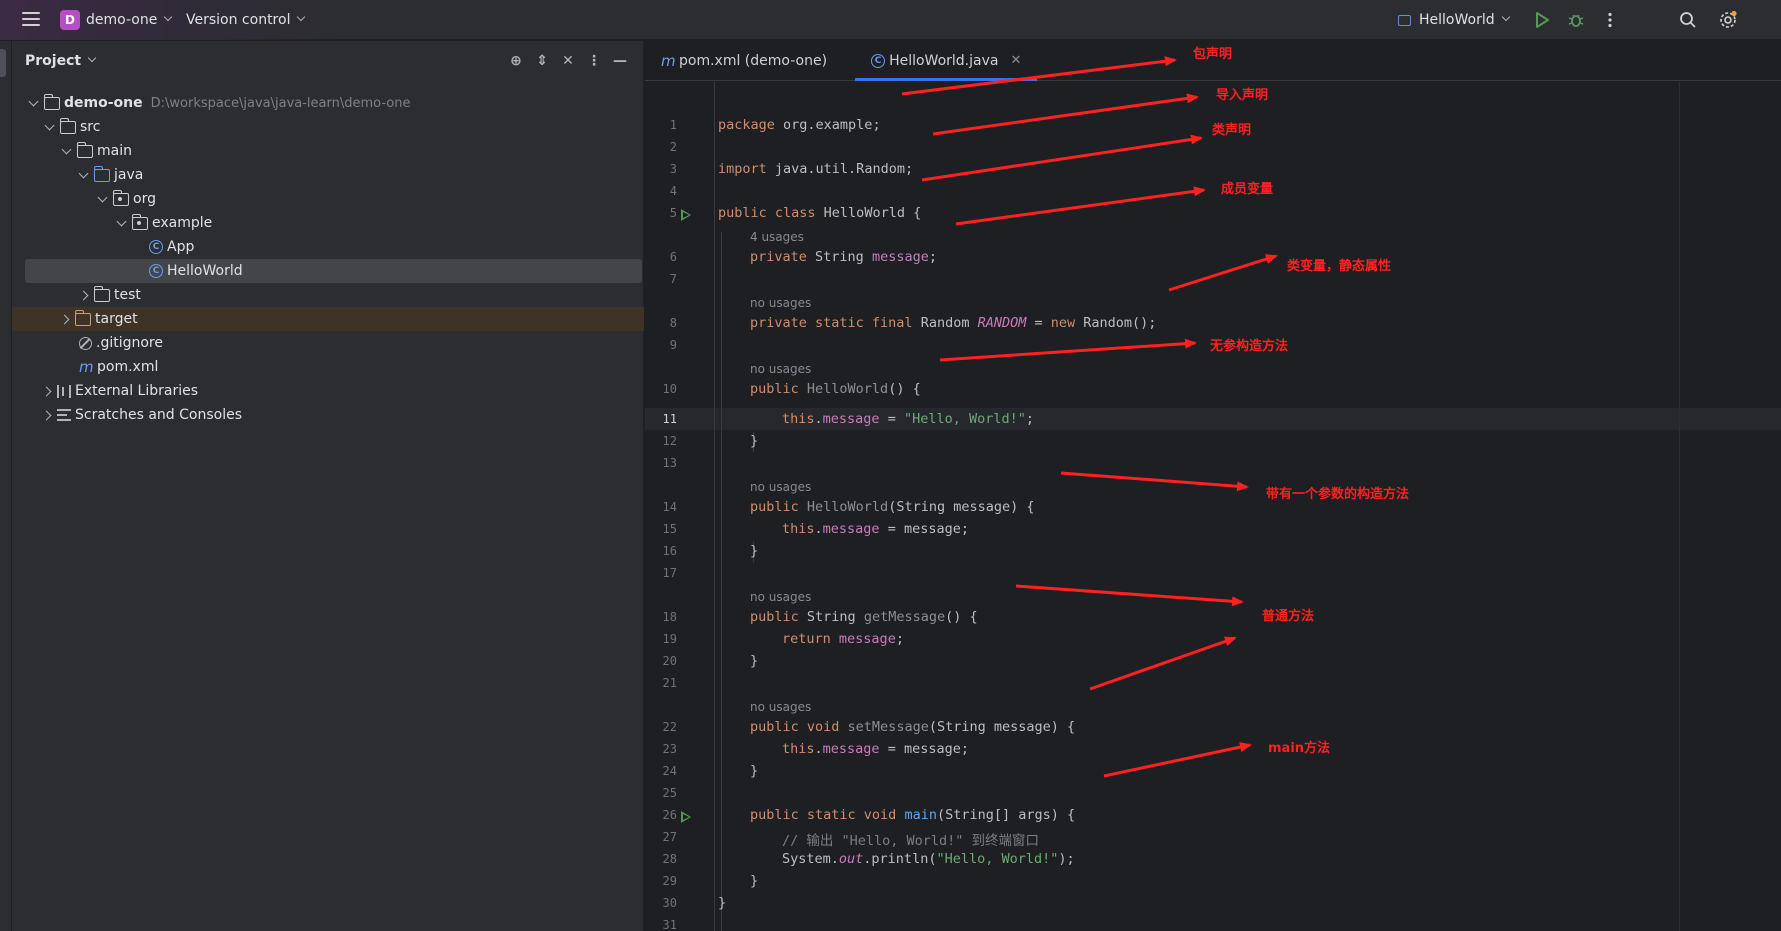 This screenshot has width=1781, height=931. Describe the element at coordinates (1679, 506) in the screenshot. I see `right-margin-guide` at that location.